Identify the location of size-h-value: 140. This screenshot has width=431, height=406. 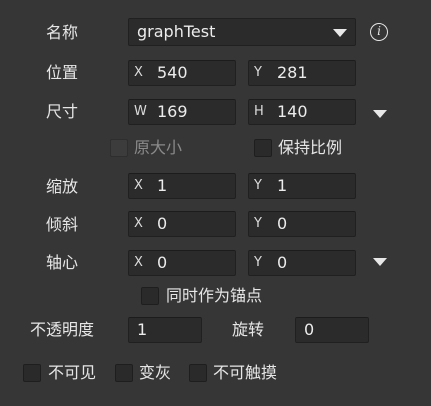
(292, 111).